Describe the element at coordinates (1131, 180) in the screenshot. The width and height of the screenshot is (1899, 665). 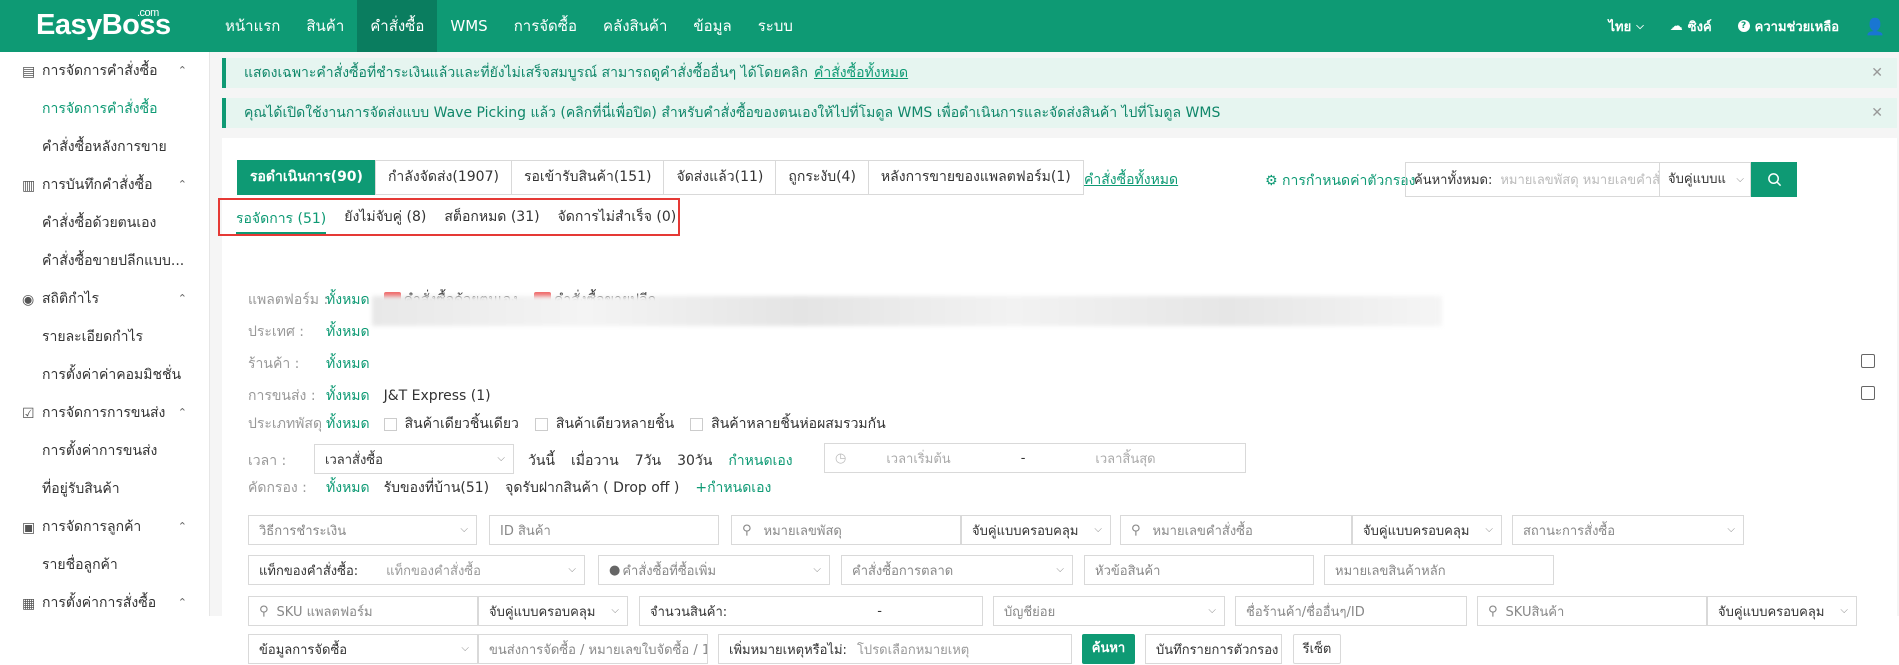
I see `all-orders-link: คำสั่งซื้อทั้งหมด` at that location.